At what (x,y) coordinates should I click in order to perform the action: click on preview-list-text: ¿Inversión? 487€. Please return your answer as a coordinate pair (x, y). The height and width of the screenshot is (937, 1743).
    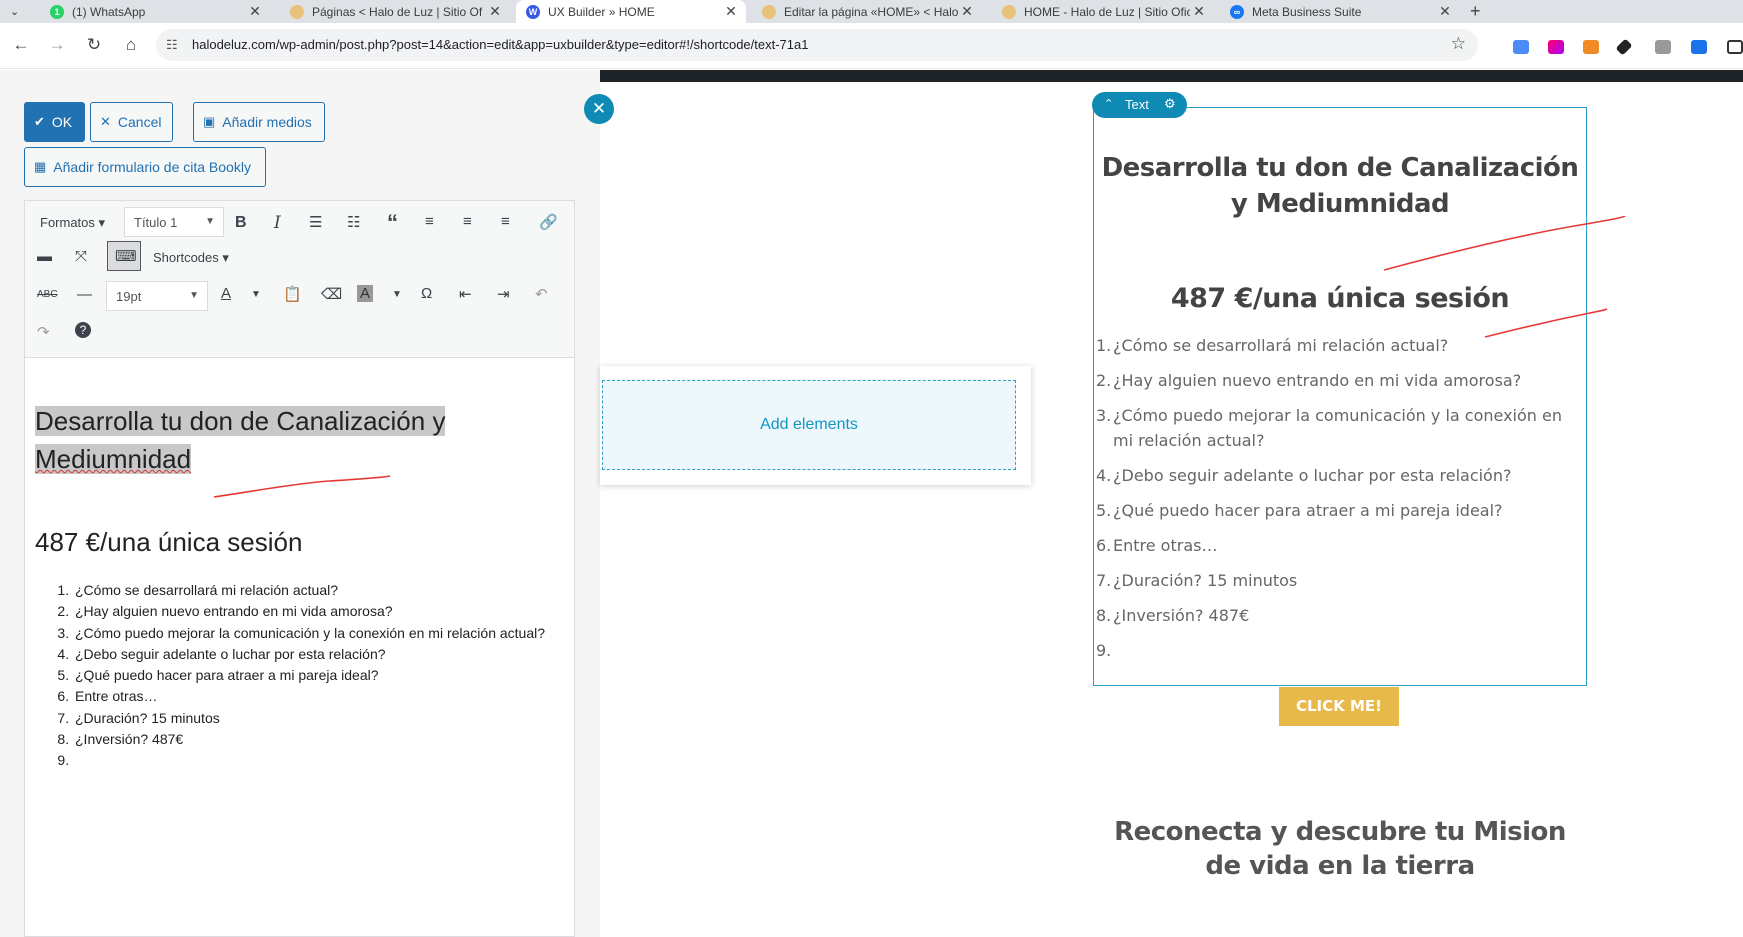
    Looking at the image, I should click on (1181, 615).